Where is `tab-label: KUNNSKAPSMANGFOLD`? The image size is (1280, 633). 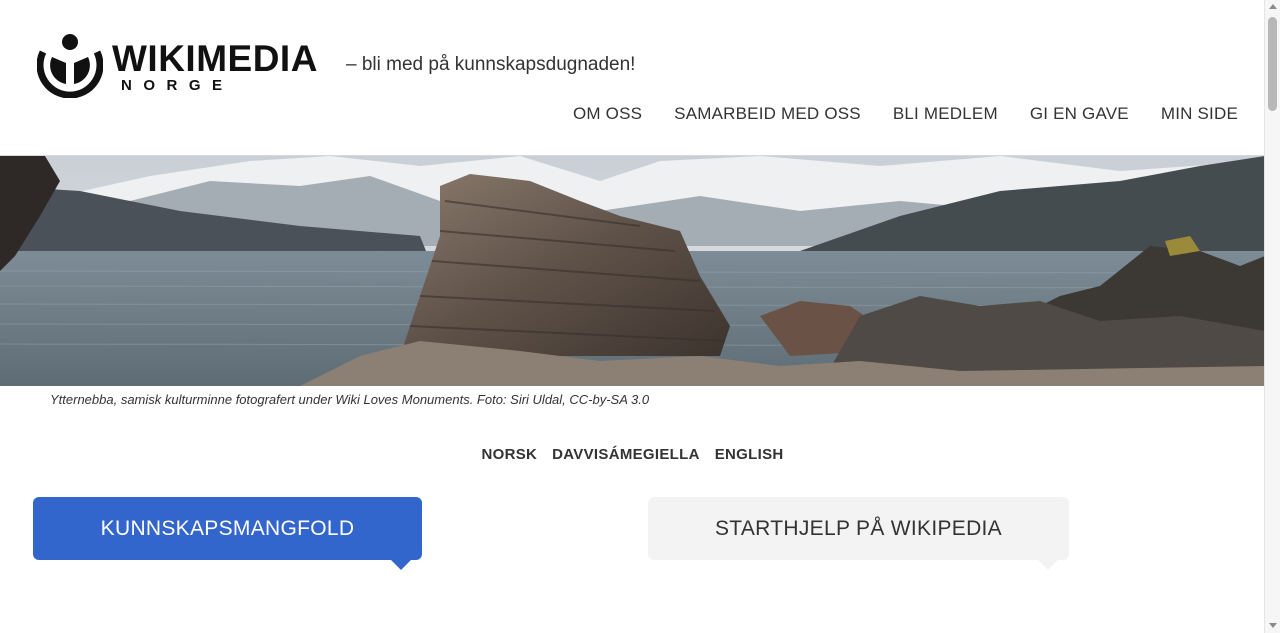 tab-label: KUNNSKAPSMANGFOLD is located at coordinates (227, 528).